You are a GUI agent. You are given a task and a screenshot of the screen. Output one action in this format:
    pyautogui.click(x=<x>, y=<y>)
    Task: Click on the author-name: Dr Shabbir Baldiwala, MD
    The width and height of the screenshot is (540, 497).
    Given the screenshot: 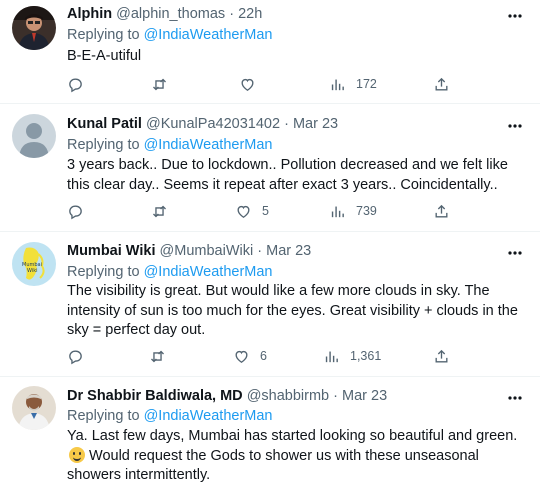 What is the action you would take?
    pyautogui.click(x=155, y=396)
    